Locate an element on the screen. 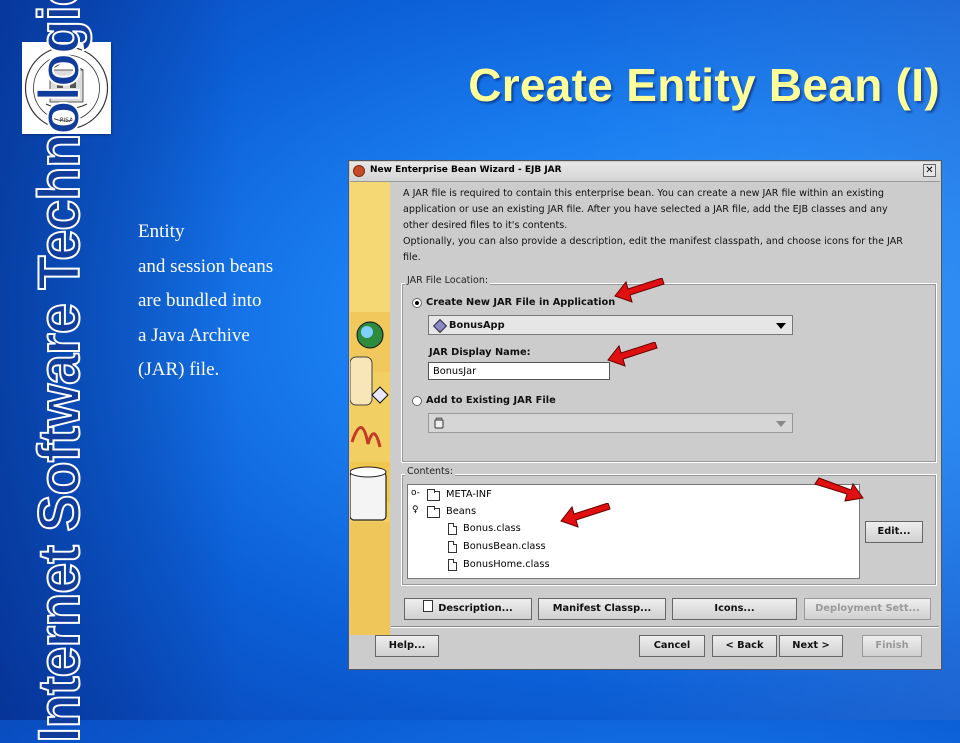  back-button: < Back is located at coordinates (744, 646).